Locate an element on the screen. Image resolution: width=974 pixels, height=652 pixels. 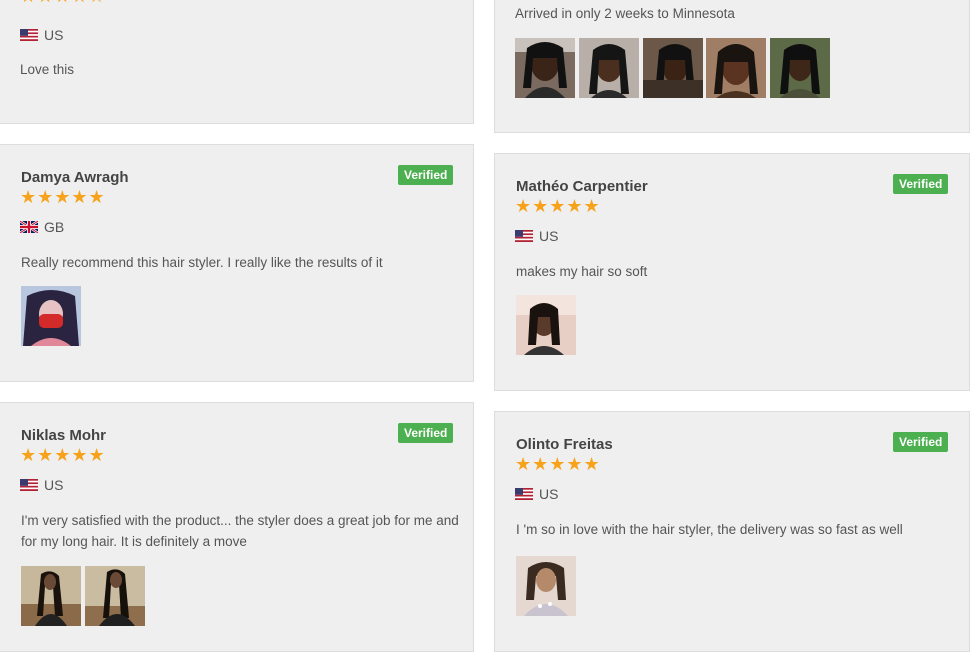
gb-flag-icon is located at coordinates (29, 227).